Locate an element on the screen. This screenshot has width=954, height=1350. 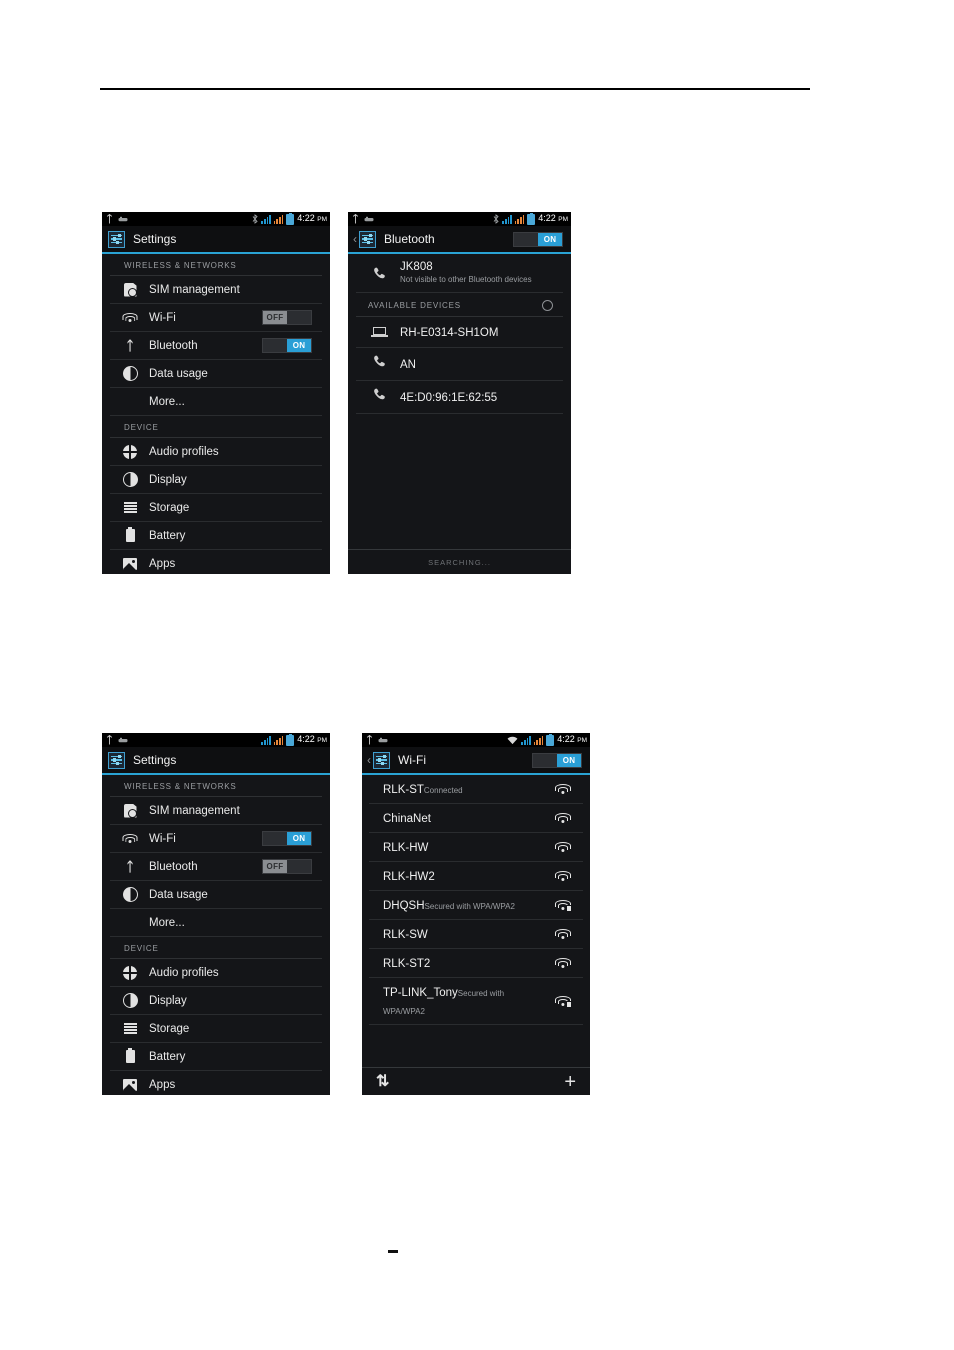
toggle-thumb: ON is located at coordinates (299, 838).